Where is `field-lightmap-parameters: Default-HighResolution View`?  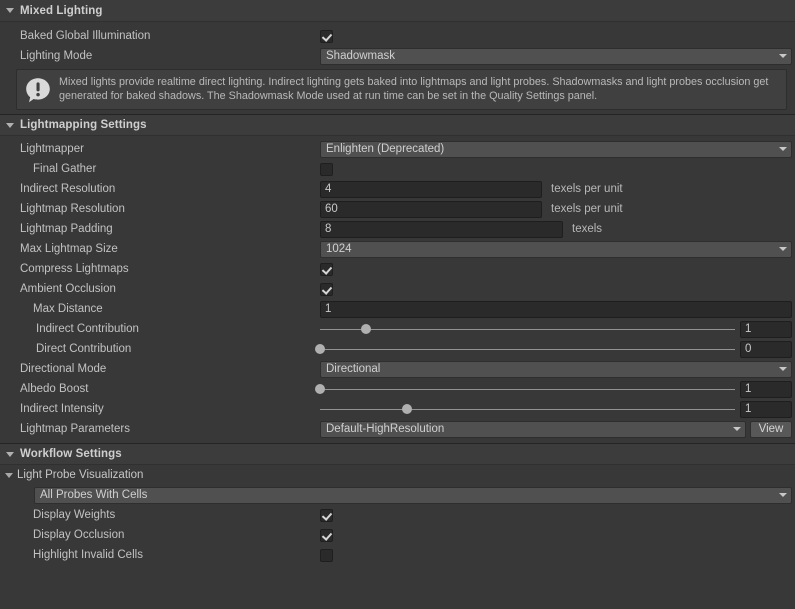
field-lightmap-parameters: Default-HighResolution View is located at coordinates (556, 429).